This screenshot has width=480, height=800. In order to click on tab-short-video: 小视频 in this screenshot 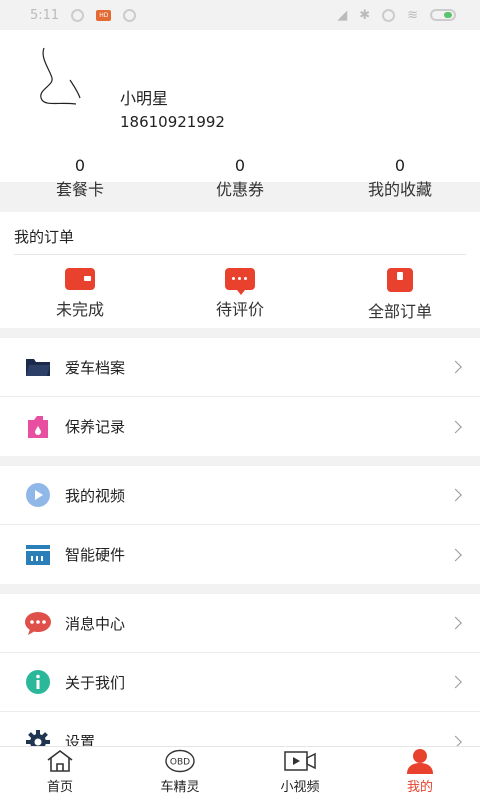, I will do `click(300, 773)`.